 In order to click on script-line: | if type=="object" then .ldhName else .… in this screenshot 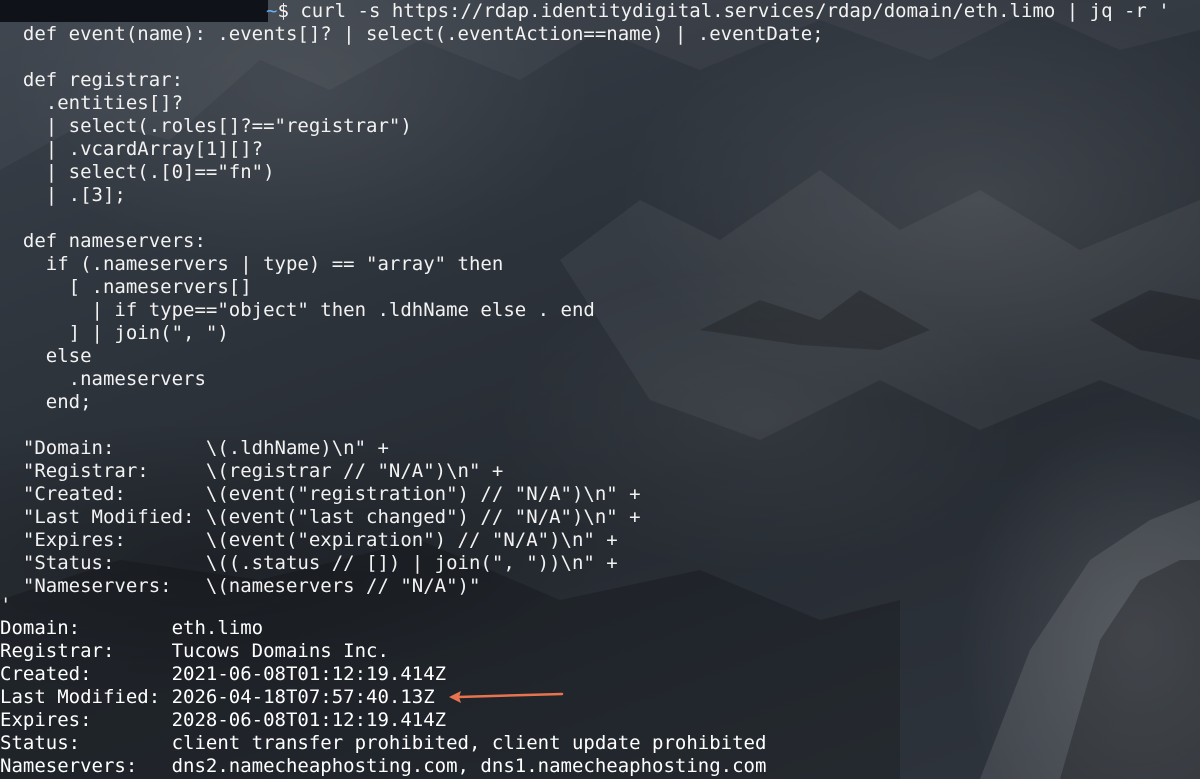, I will do `click(297, 310)`.